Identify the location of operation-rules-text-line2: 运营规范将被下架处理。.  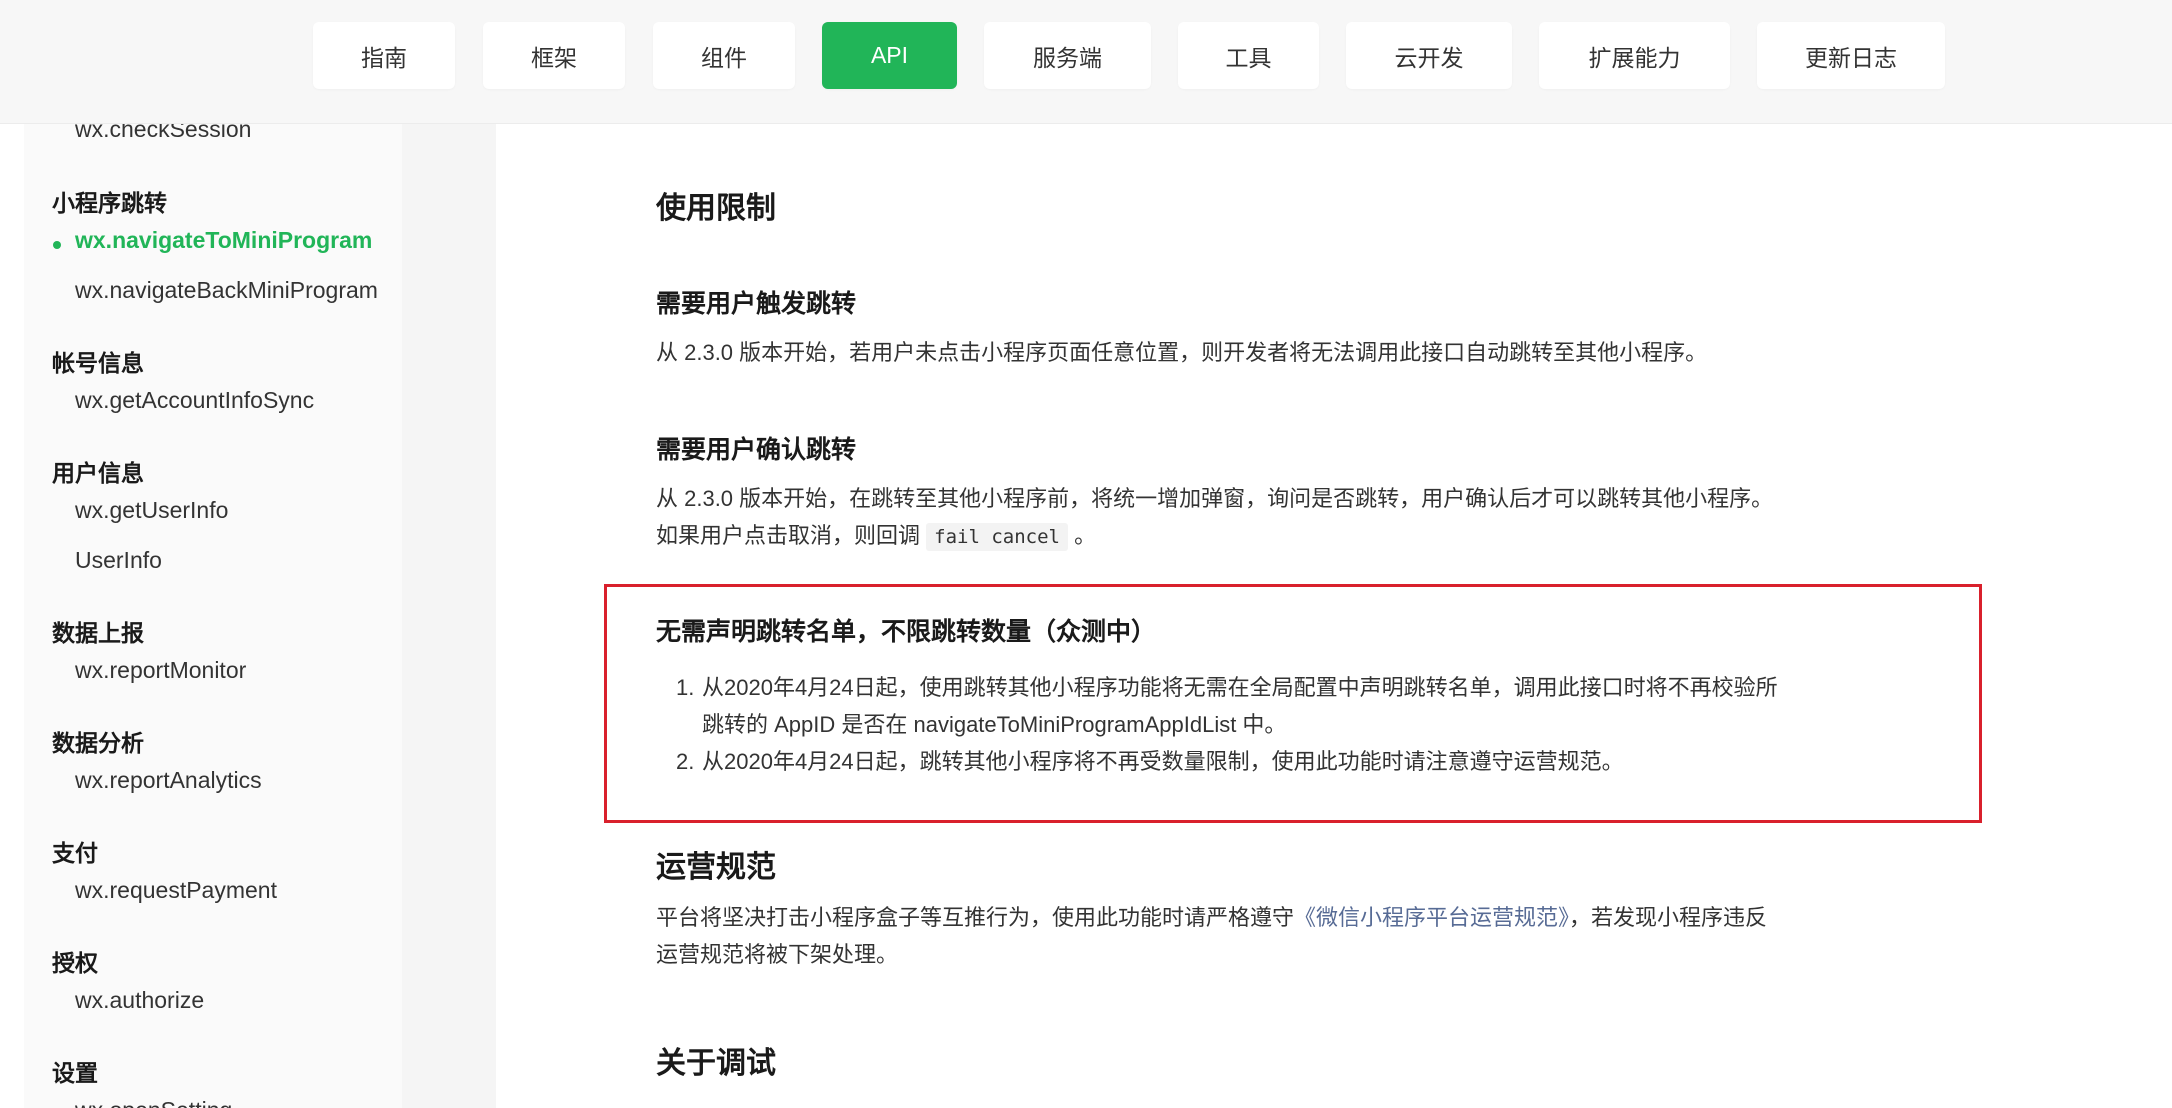
(777, 954).